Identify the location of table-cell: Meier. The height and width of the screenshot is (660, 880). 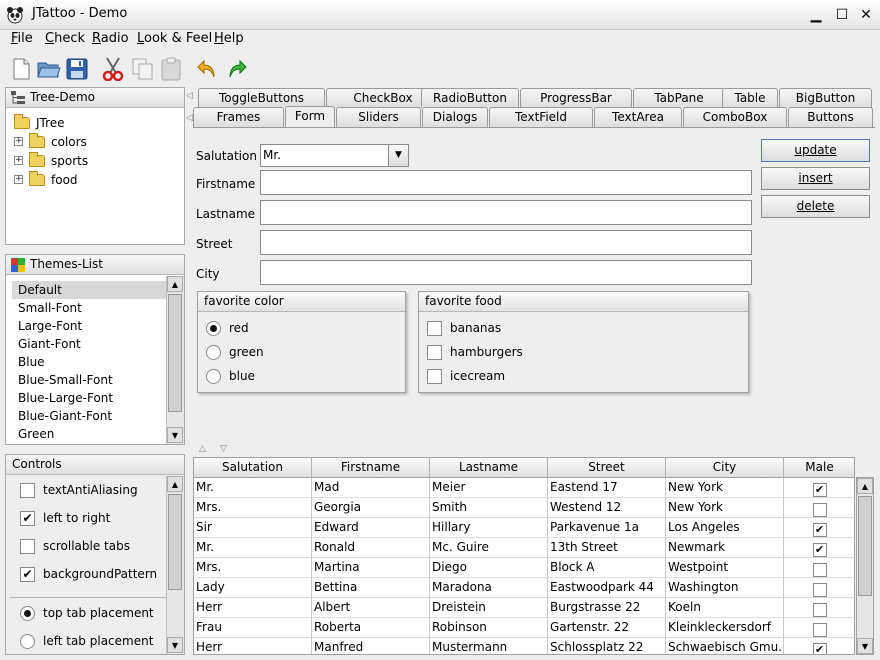
(489, 488).